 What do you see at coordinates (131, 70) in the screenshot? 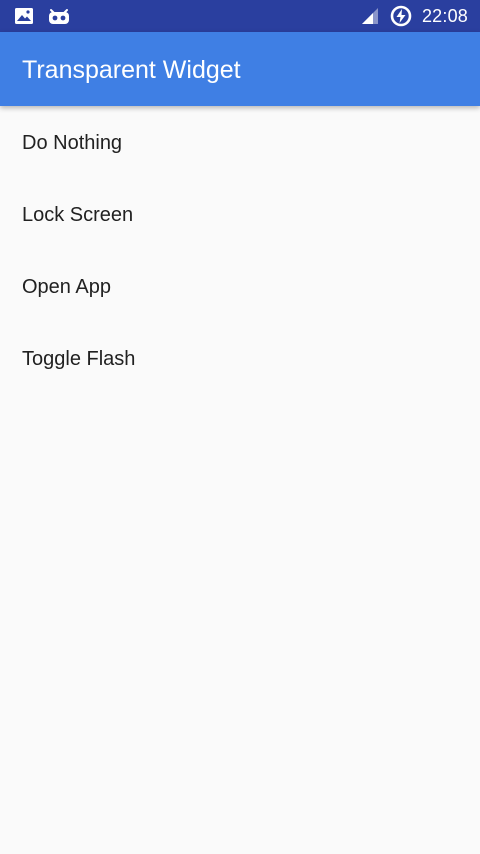
I see `page-title: Transparent Widget` at bounding box center [131, 70].